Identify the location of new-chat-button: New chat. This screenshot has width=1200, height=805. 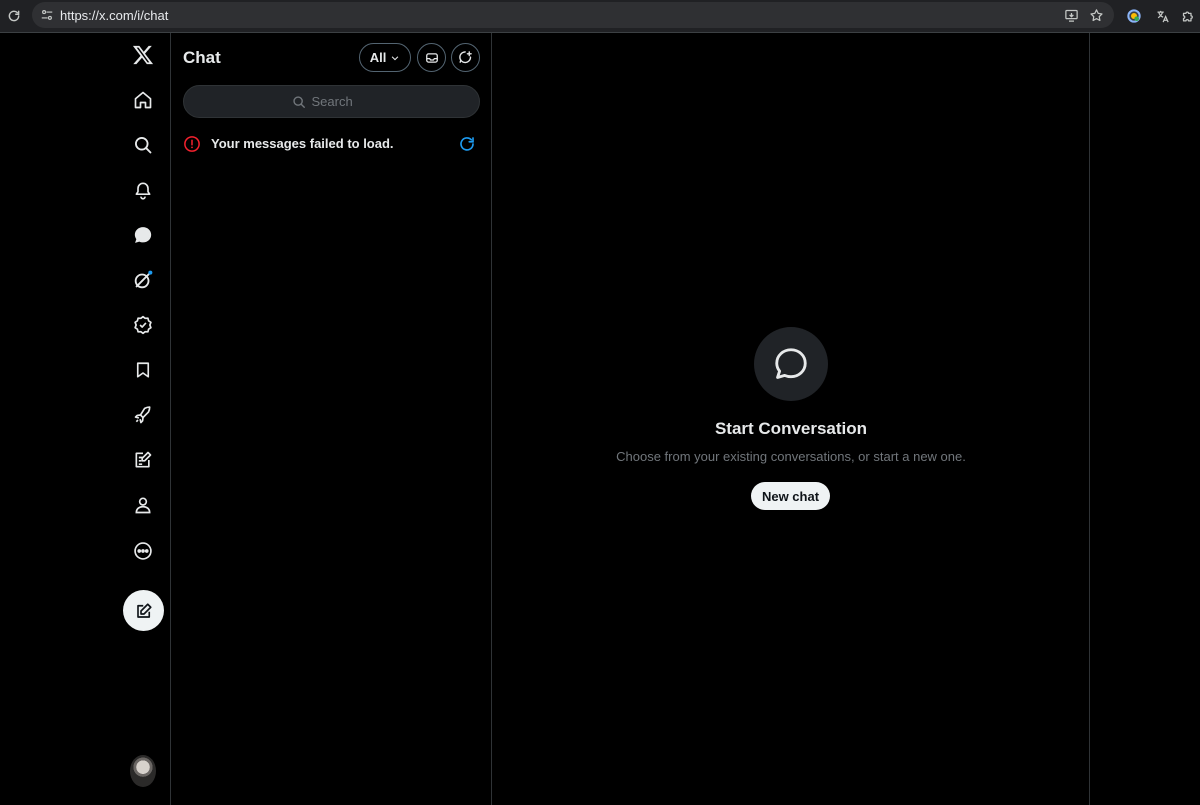
(790, 496).